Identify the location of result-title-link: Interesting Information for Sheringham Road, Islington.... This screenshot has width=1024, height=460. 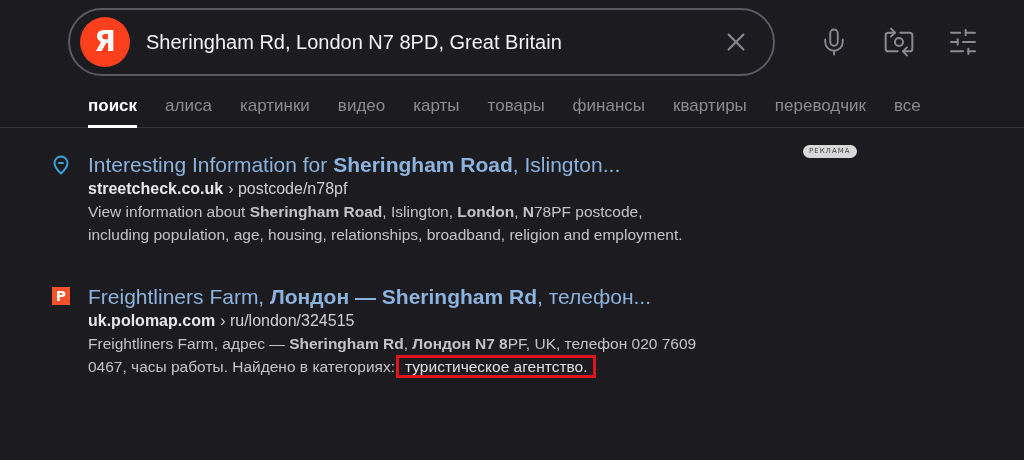
(393, 165).